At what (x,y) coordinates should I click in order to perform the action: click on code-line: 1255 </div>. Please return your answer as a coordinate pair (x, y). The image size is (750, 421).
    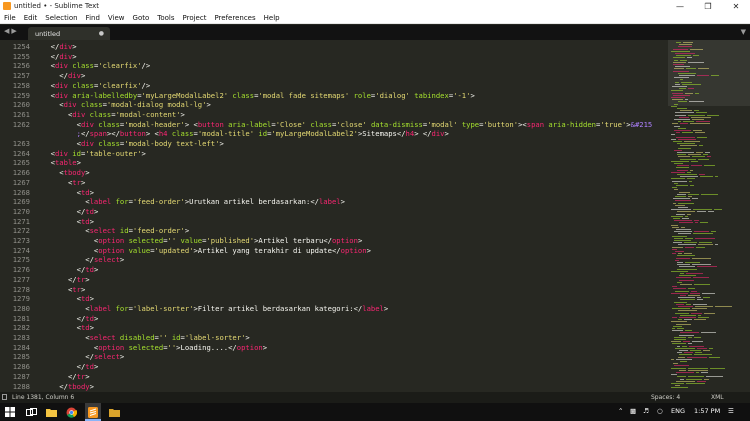
    Looking at the image, I should click on (334, 57).